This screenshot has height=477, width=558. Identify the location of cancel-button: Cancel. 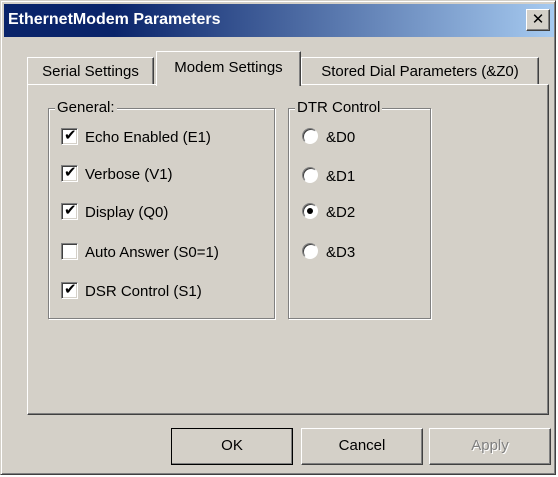
(362, 446).